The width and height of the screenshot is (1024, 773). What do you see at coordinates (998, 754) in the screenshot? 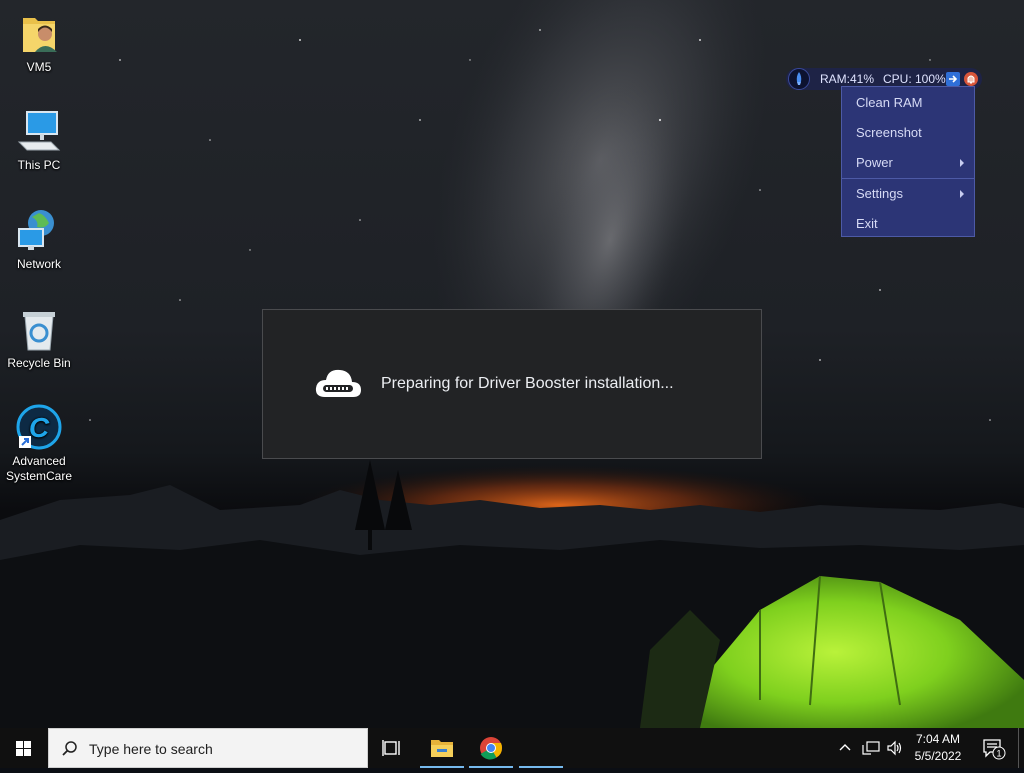
I see `notification-count: 1` at bounding box center [998, 754].